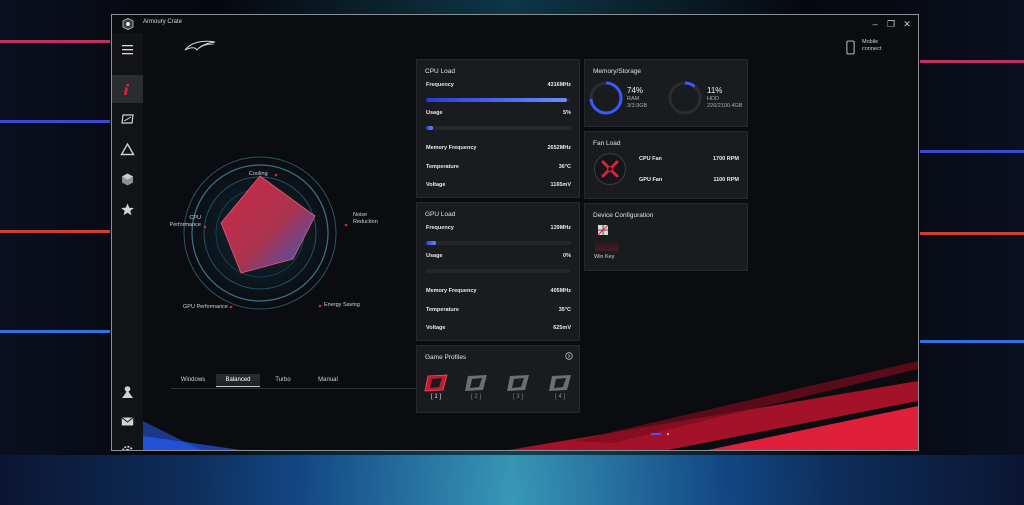 The width and height of the screenshot is (1024, 505). What do you see at coordinates (127, 89) in the screenshot?
I see `sidebar-item-home` at bounding box center [127, 89].